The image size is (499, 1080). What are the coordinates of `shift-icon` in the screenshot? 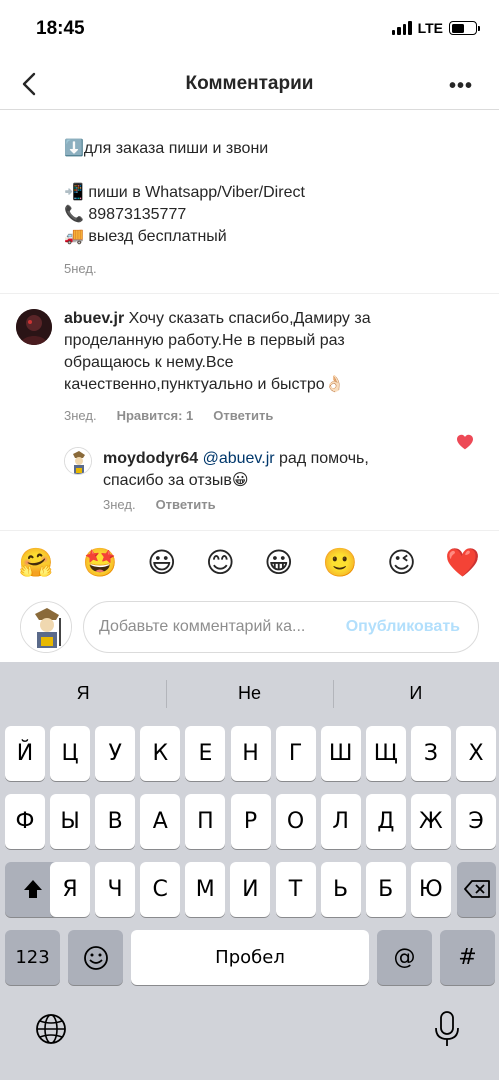 It's located at (32, 889).